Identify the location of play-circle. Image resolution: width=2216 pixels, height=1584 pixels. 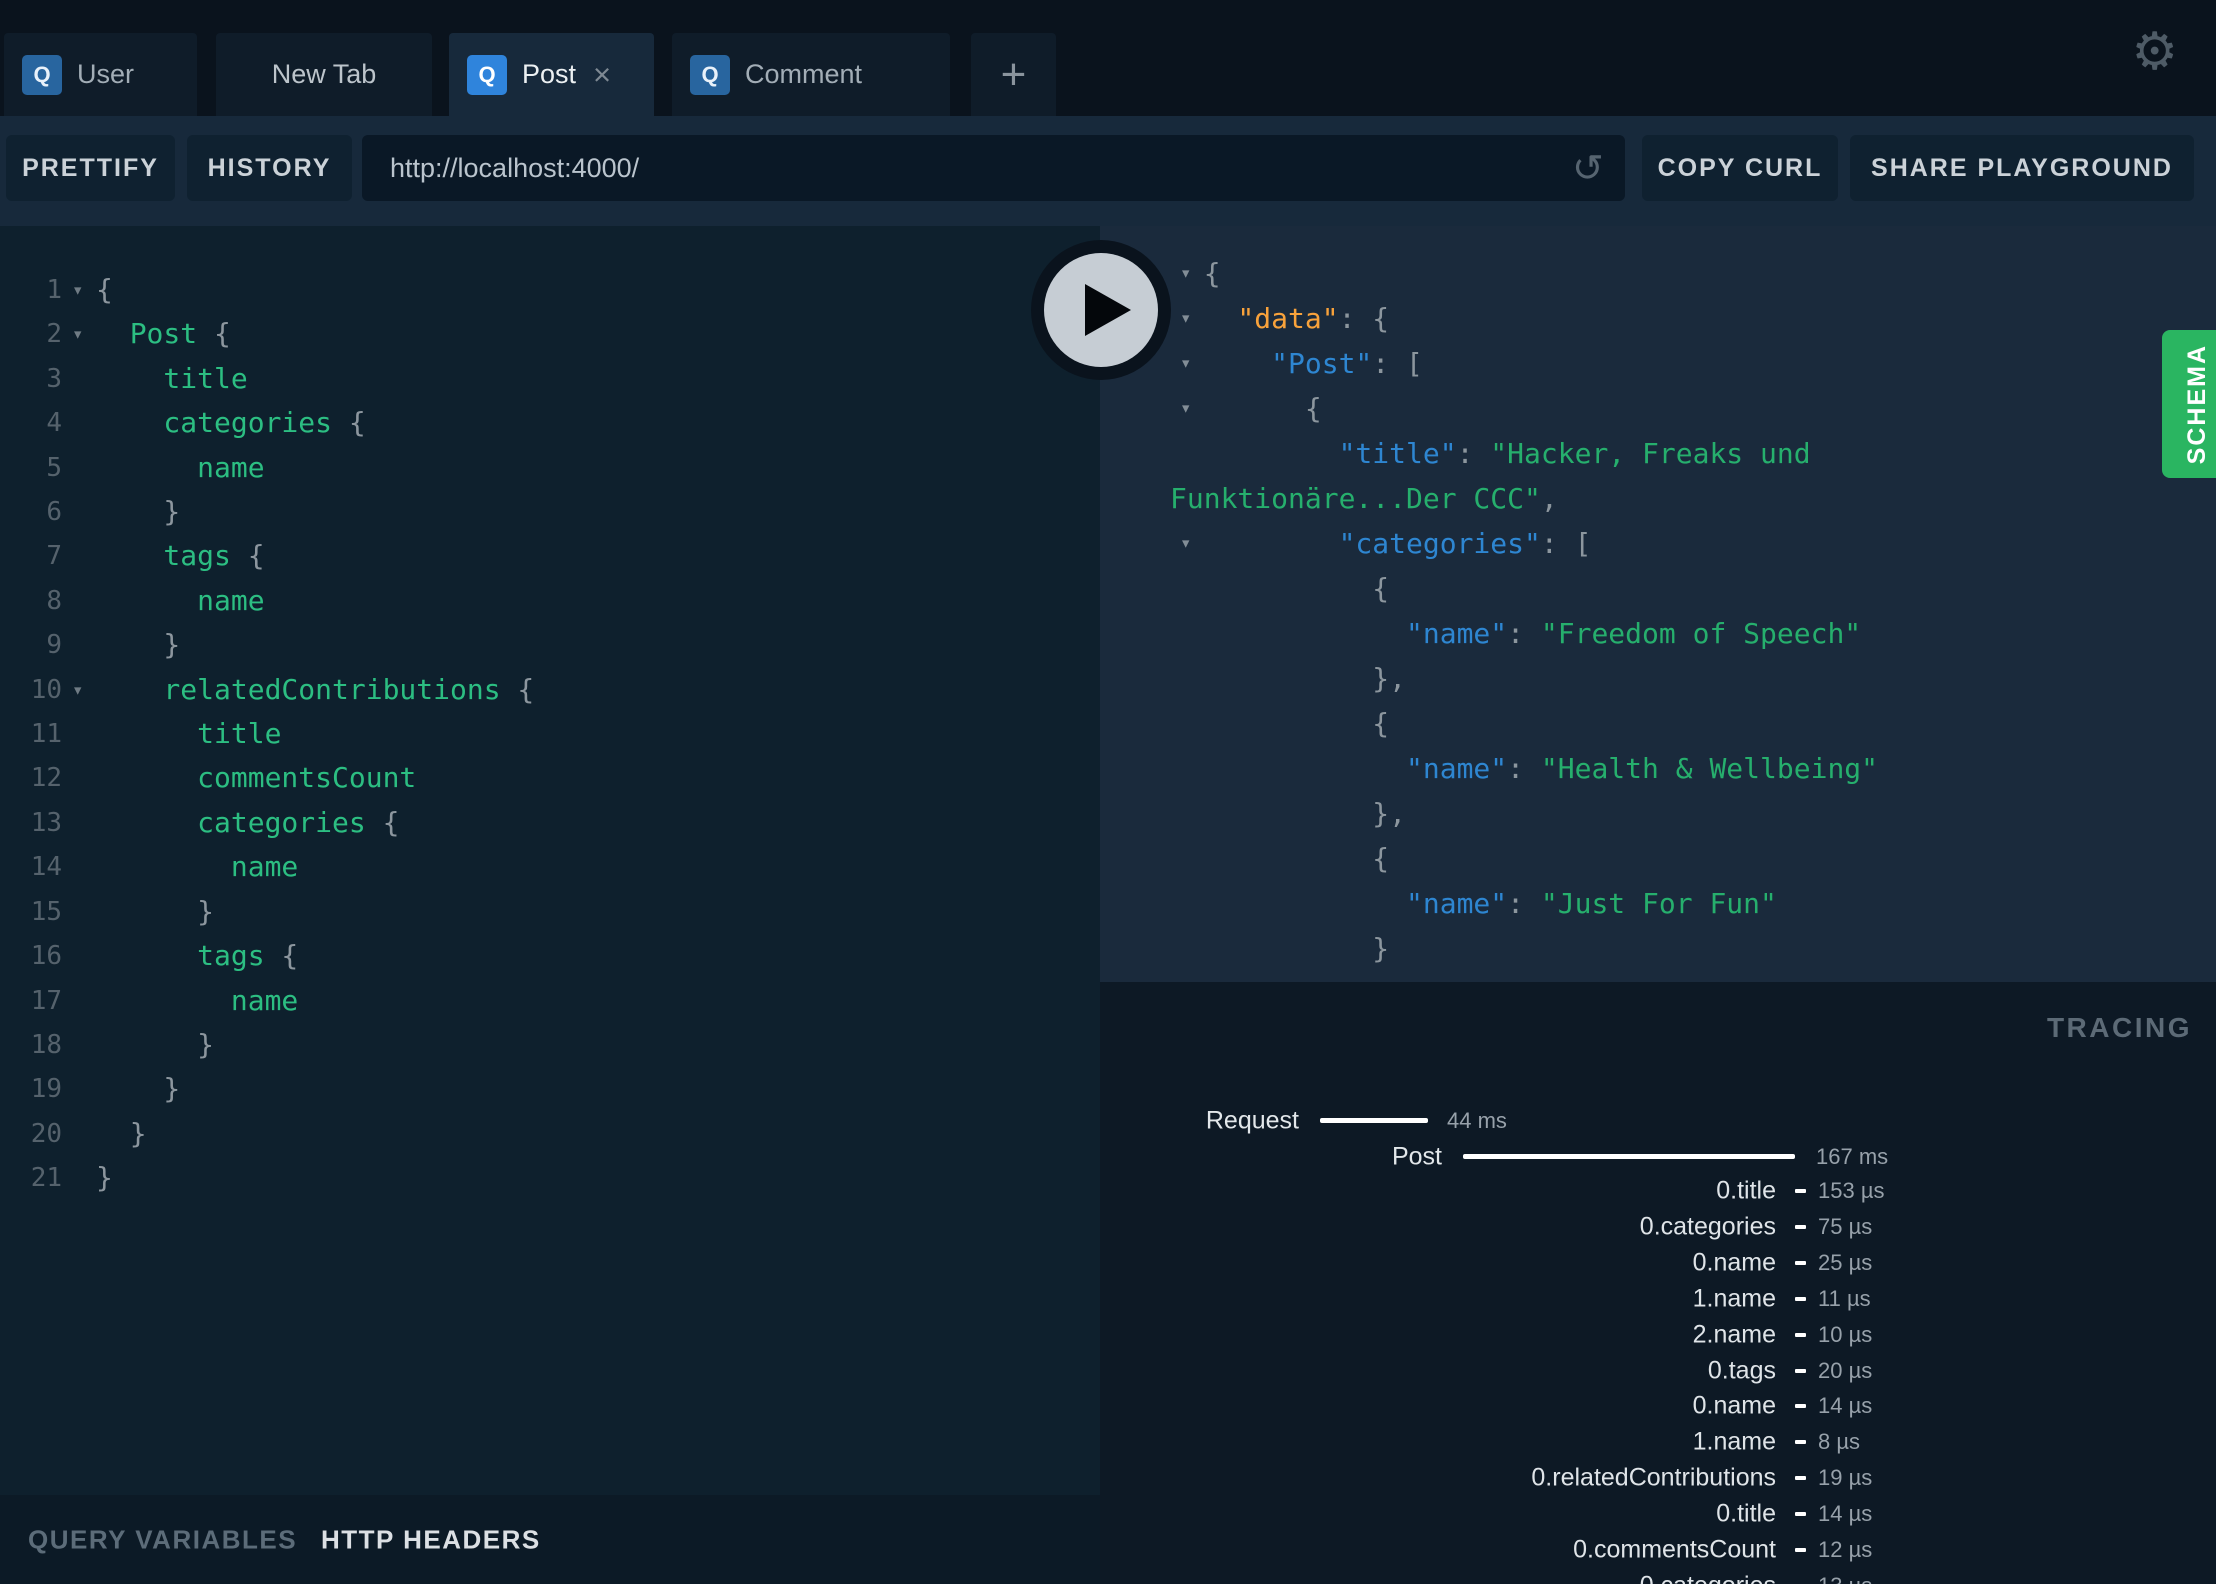
(1101, 310).